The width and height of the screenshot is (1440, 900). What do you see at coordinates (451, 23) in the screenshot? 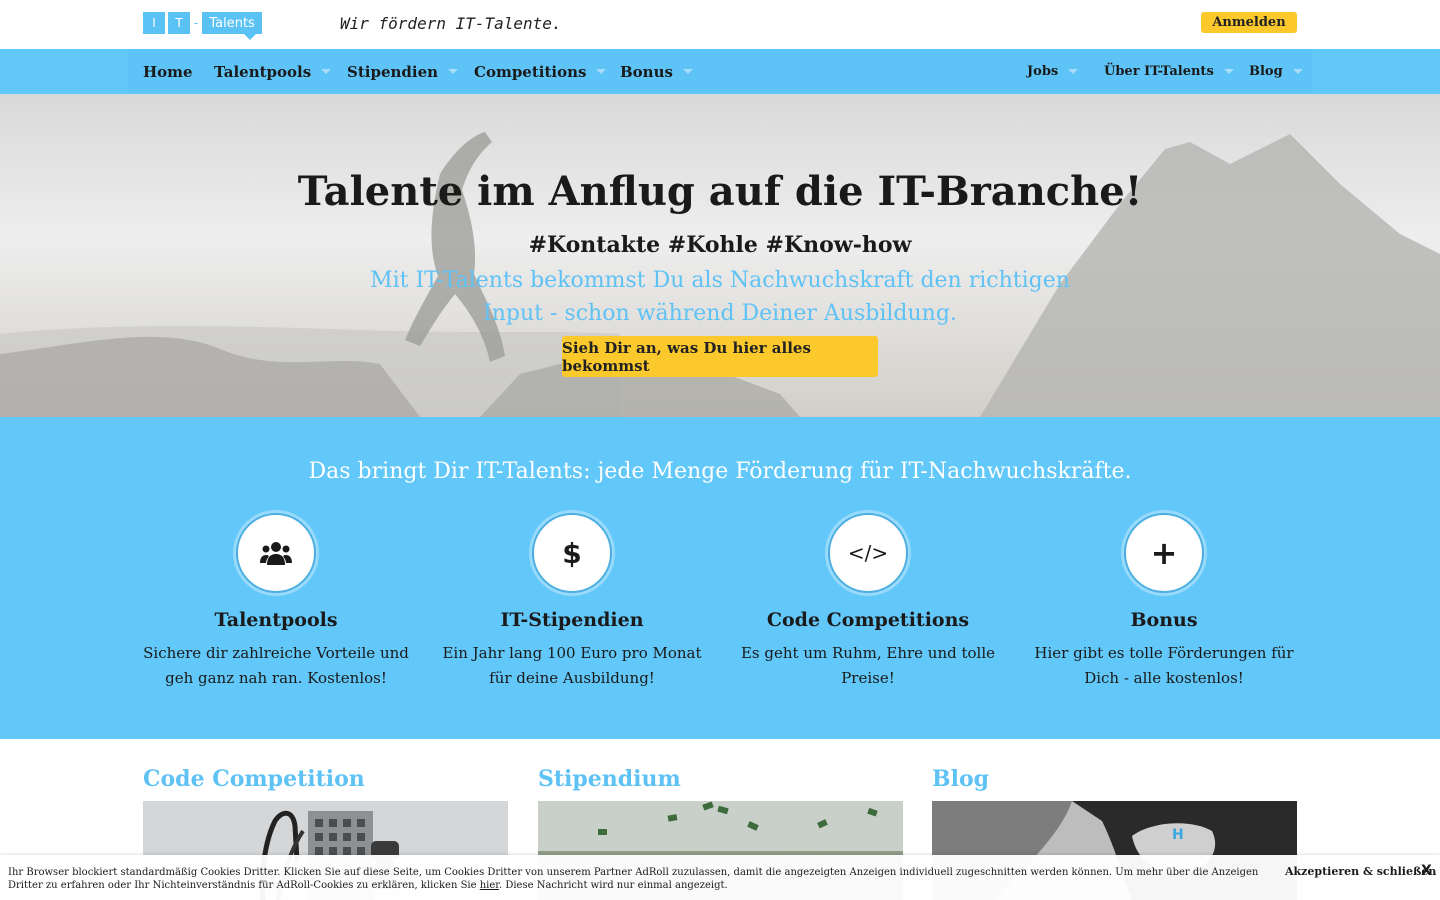
I see `tagline: Wir fördern IT-Talente.` at bounding box center [451, 23].